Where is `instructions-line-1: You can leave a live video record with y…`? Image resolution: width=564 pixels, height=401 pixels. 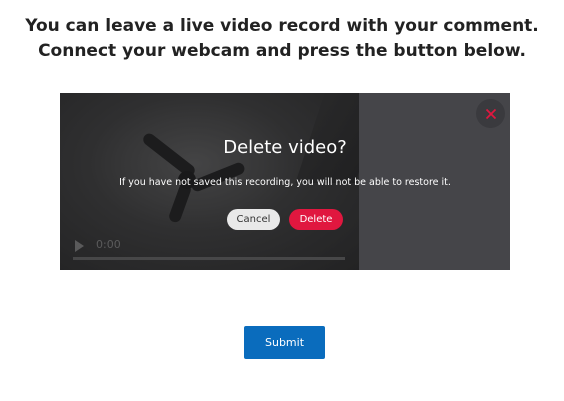 instructions-line-1: You can leave a live video record with y… is located at coordinates (282, 26).